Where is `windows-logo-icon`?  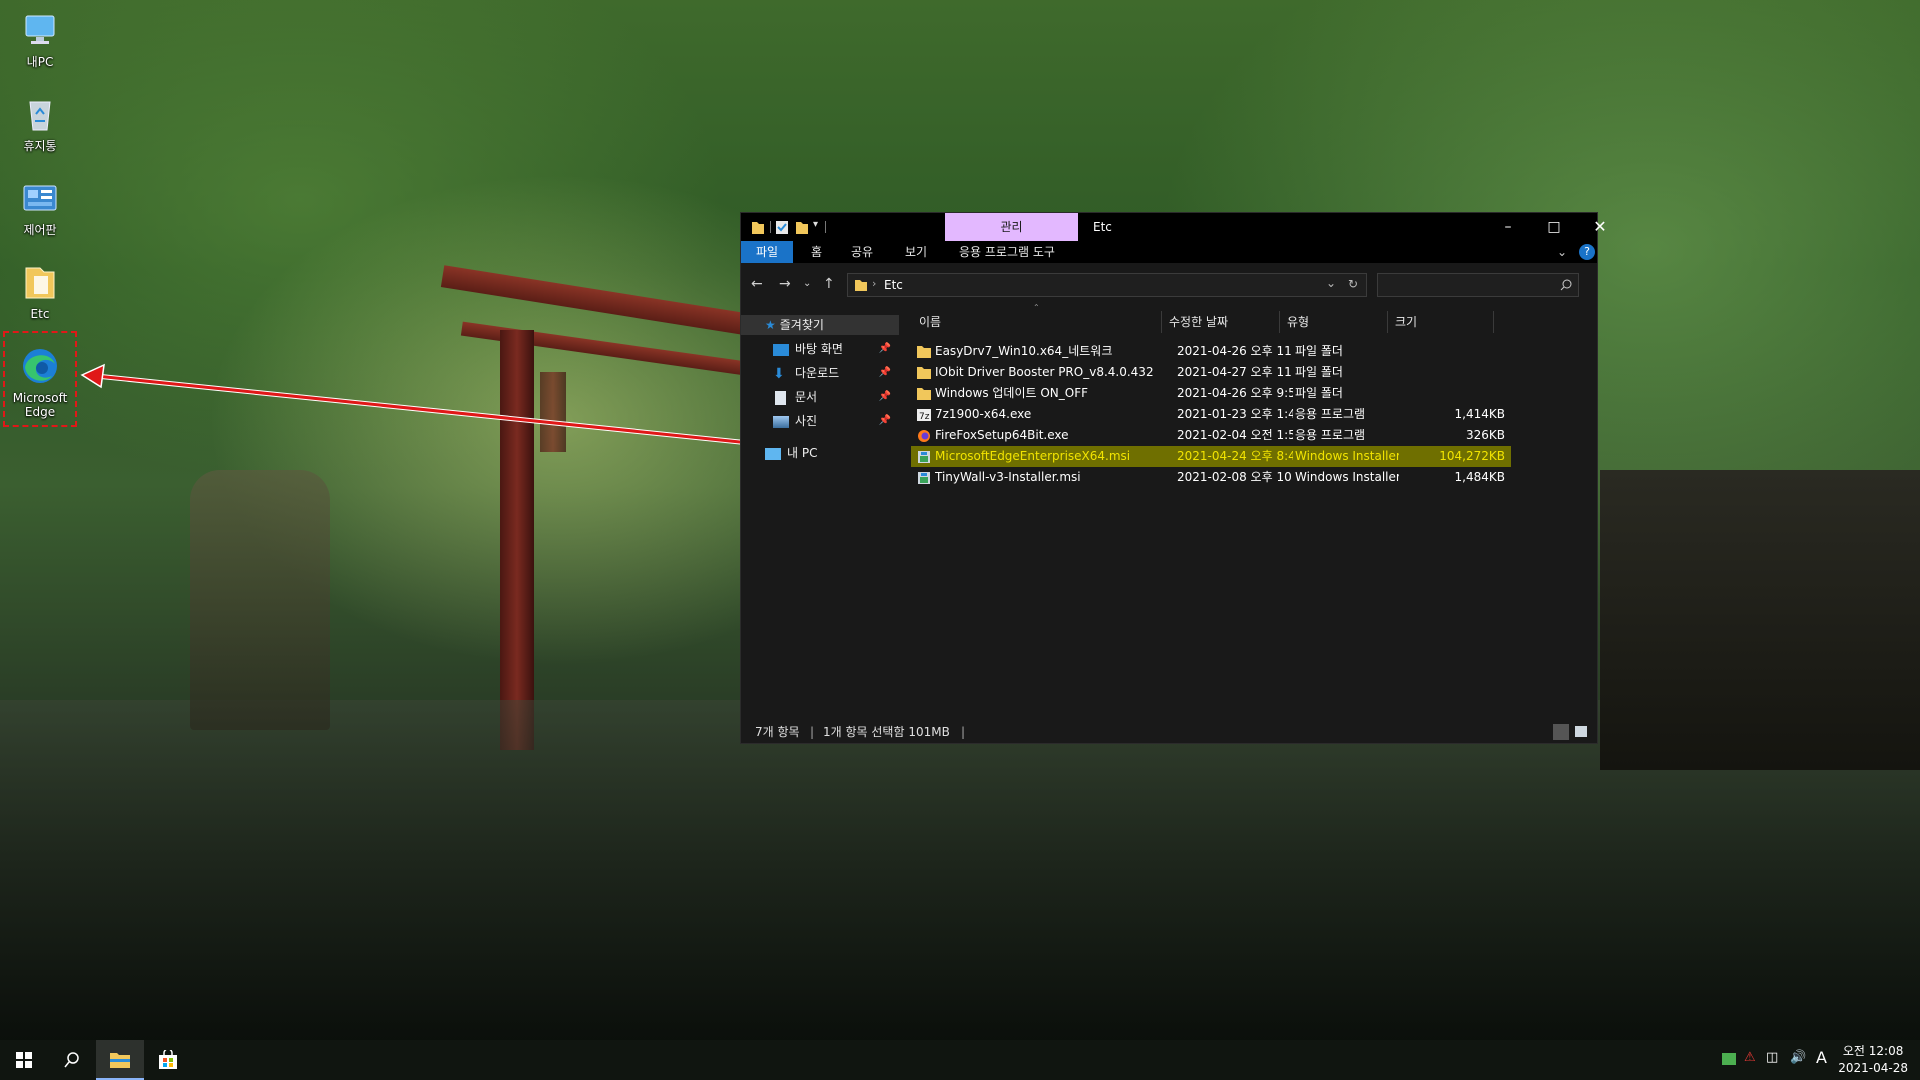 windows-logo-icon is located at coordinates (24, 1060).